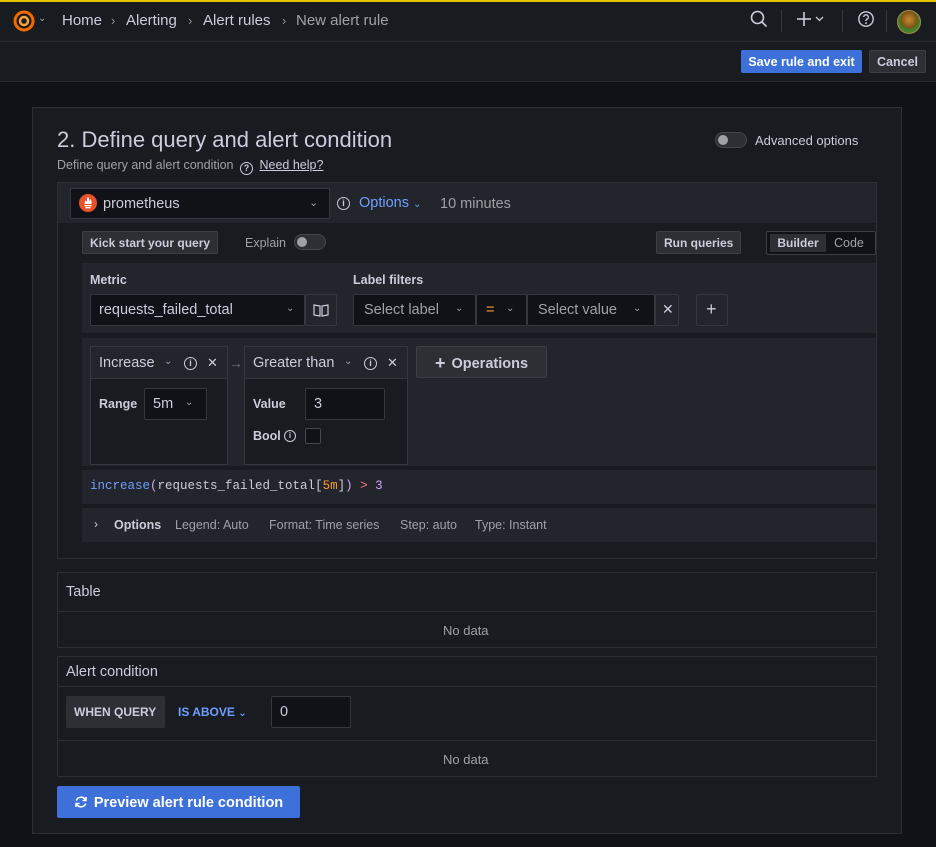  I want to click on value-label: Value, so click(269, 404).